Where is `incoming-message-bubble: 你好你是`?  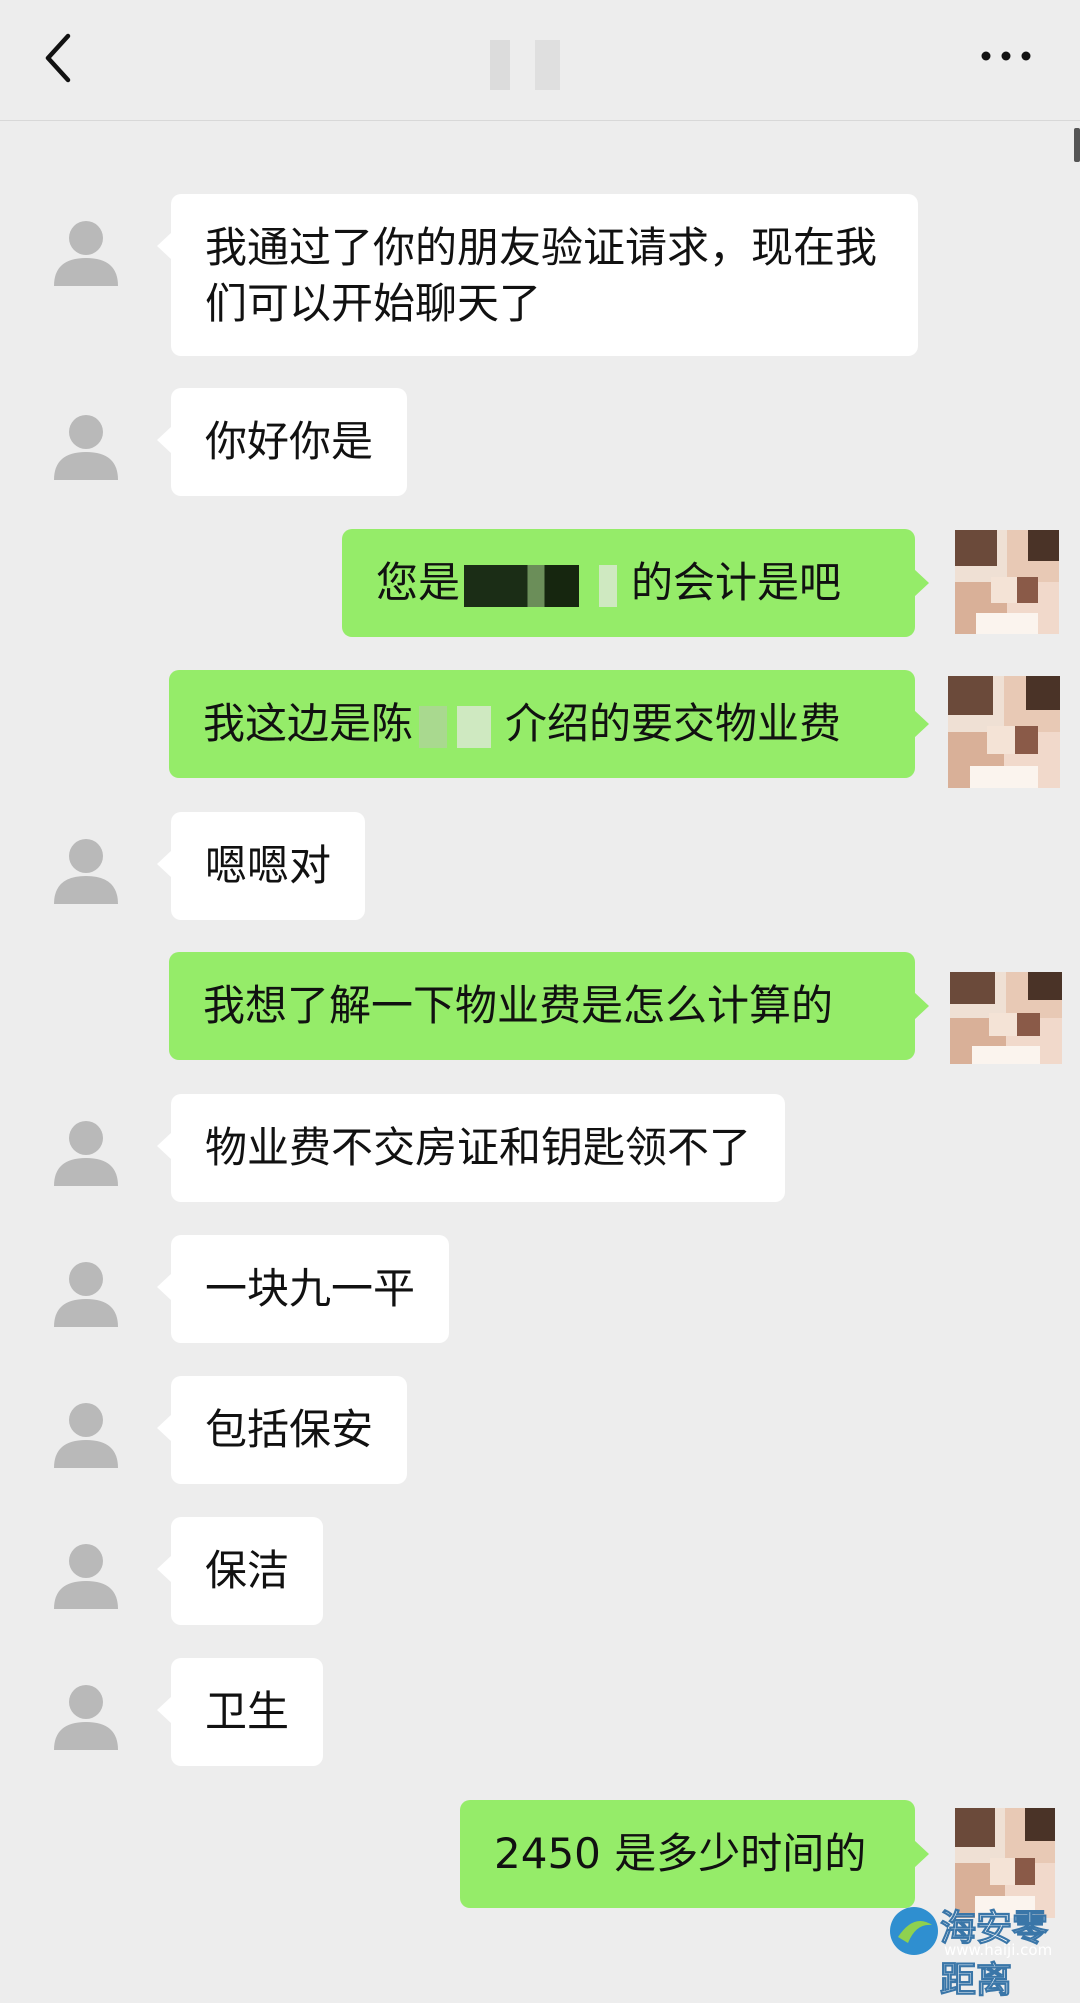 incoming-message-bubble: 你好你是 is located at coordinates (282, 442).